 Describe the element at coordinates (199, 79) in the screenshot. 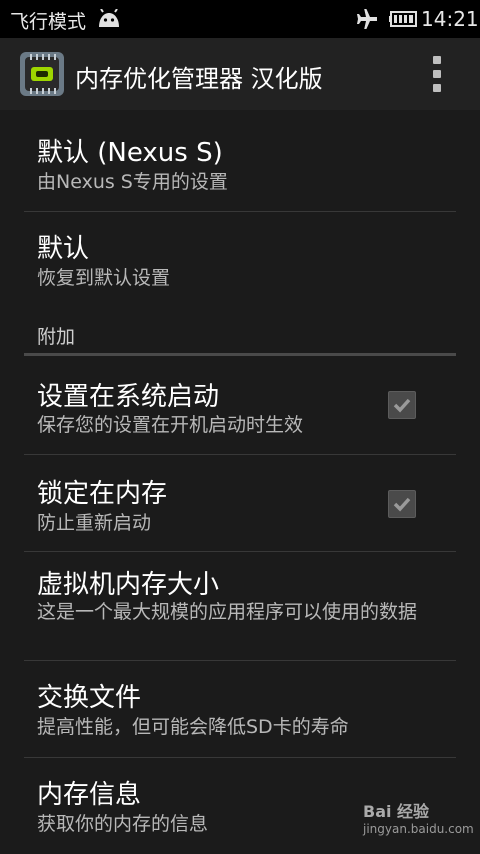

I see `app-title: 内存优化管理器 汉化版` at that location.